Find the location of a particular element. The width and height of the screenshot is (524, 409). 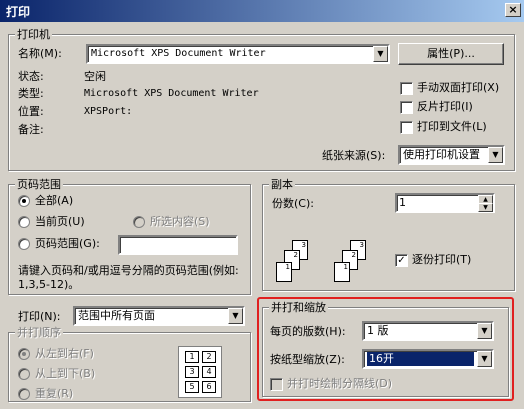

selection-label: 所选内容(S) is located at coordinates (180, 221).